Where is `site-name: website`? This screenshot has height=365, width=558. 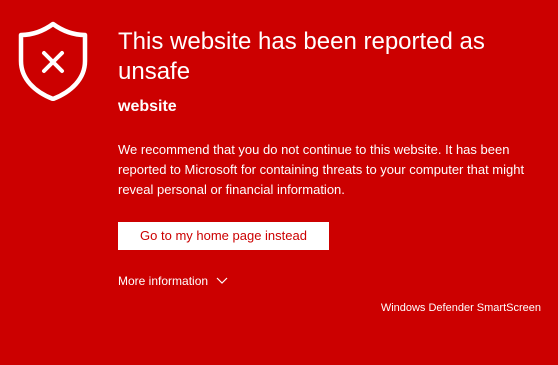
site-name: website is located at coordinates (147, 106).